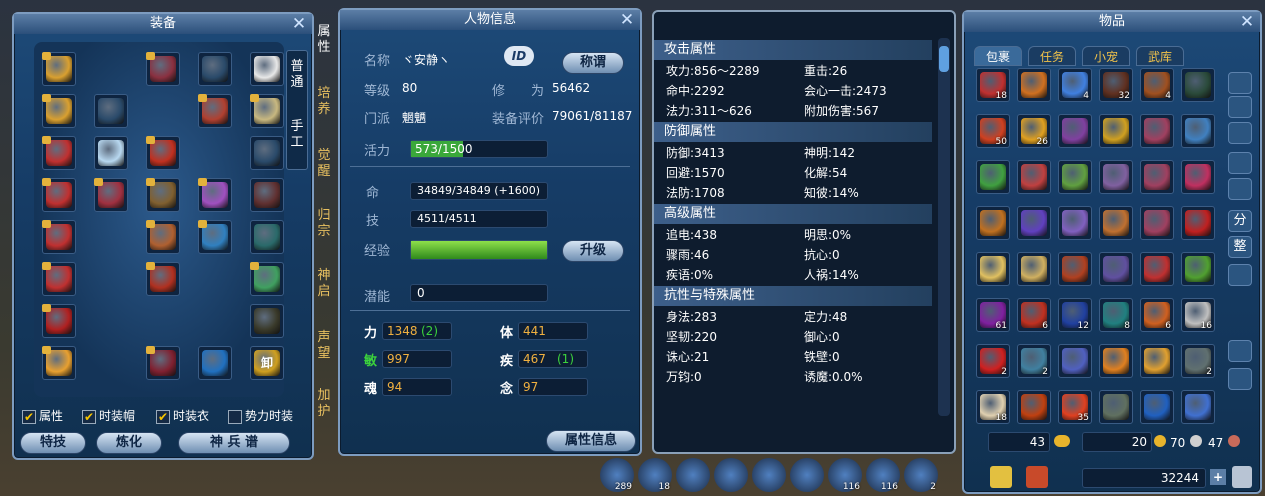 The height and width of the screenshot is (496, 1265). I want to click on tab-pet: 小宠, so click(1106, 56).